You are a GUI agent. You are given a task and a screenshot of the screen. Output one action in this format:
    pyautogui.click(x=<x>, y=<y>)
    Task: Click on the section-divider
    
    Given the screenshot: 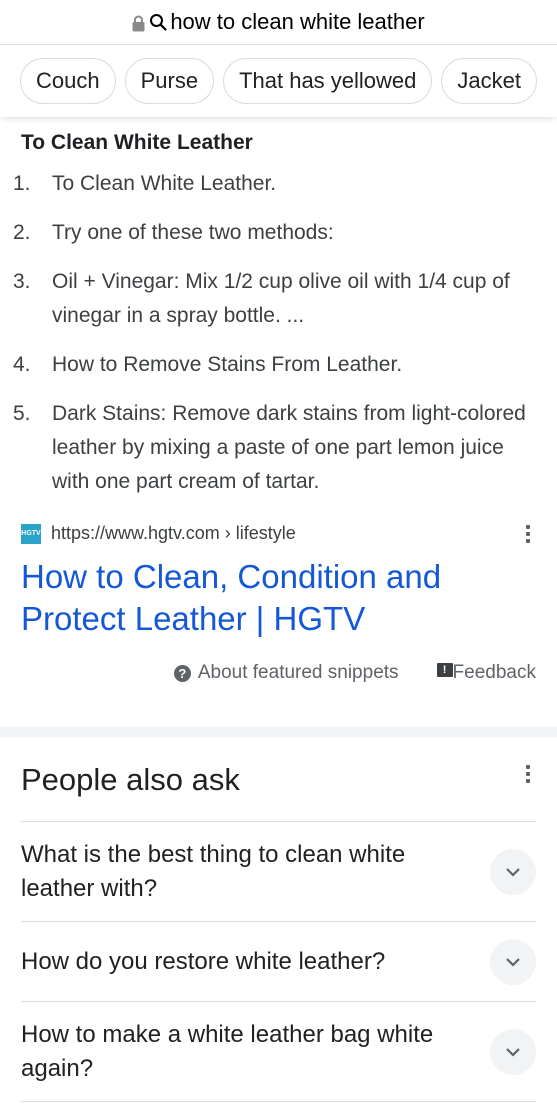 What is the action you would take?
    pyautogui.click(x=278, y=732)
    